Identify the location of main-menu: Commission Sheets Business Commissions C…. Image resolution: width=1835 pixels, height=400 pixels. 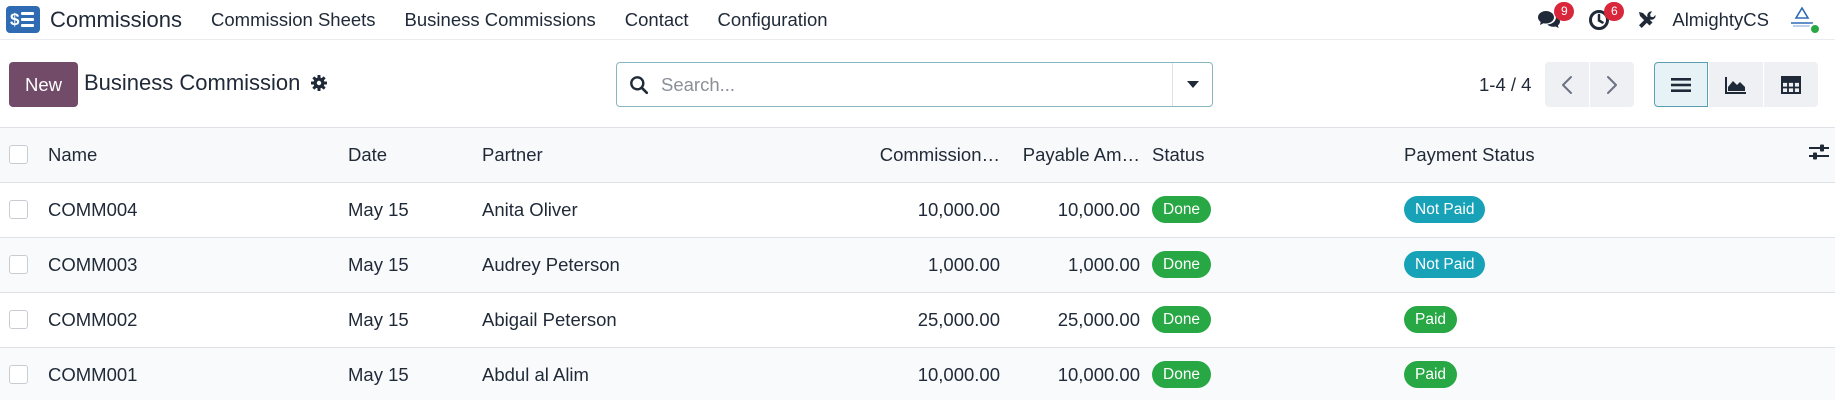
(513, 20).